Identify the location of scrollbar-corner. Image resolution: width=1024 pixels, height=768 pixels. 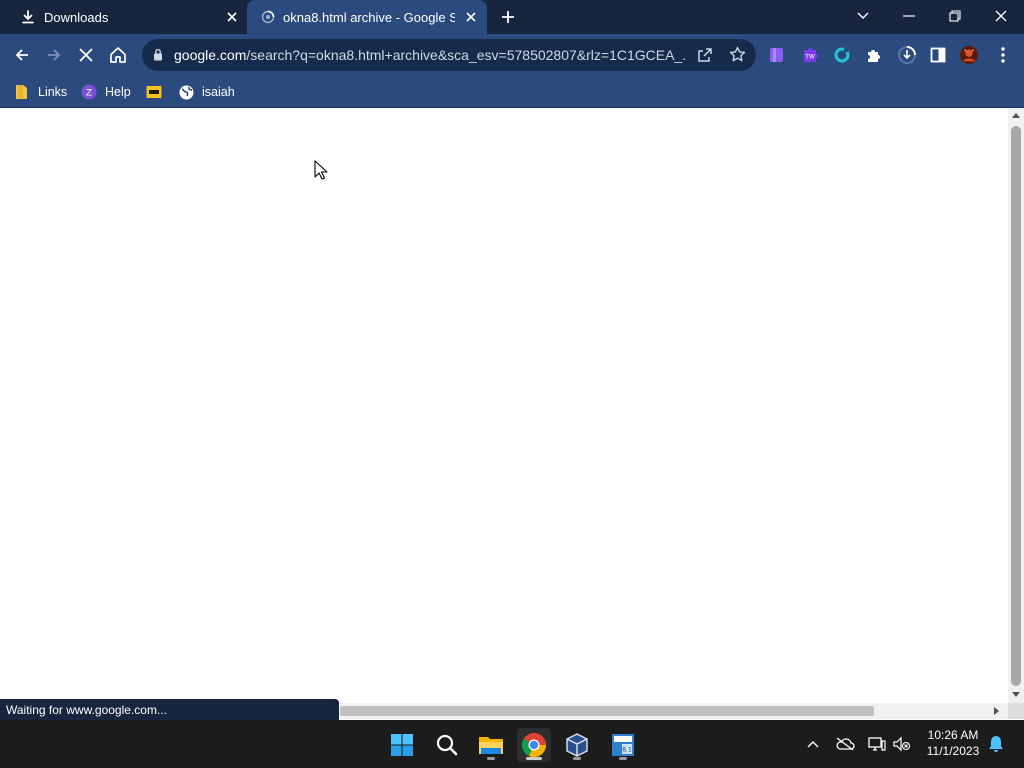
(1016, 711).